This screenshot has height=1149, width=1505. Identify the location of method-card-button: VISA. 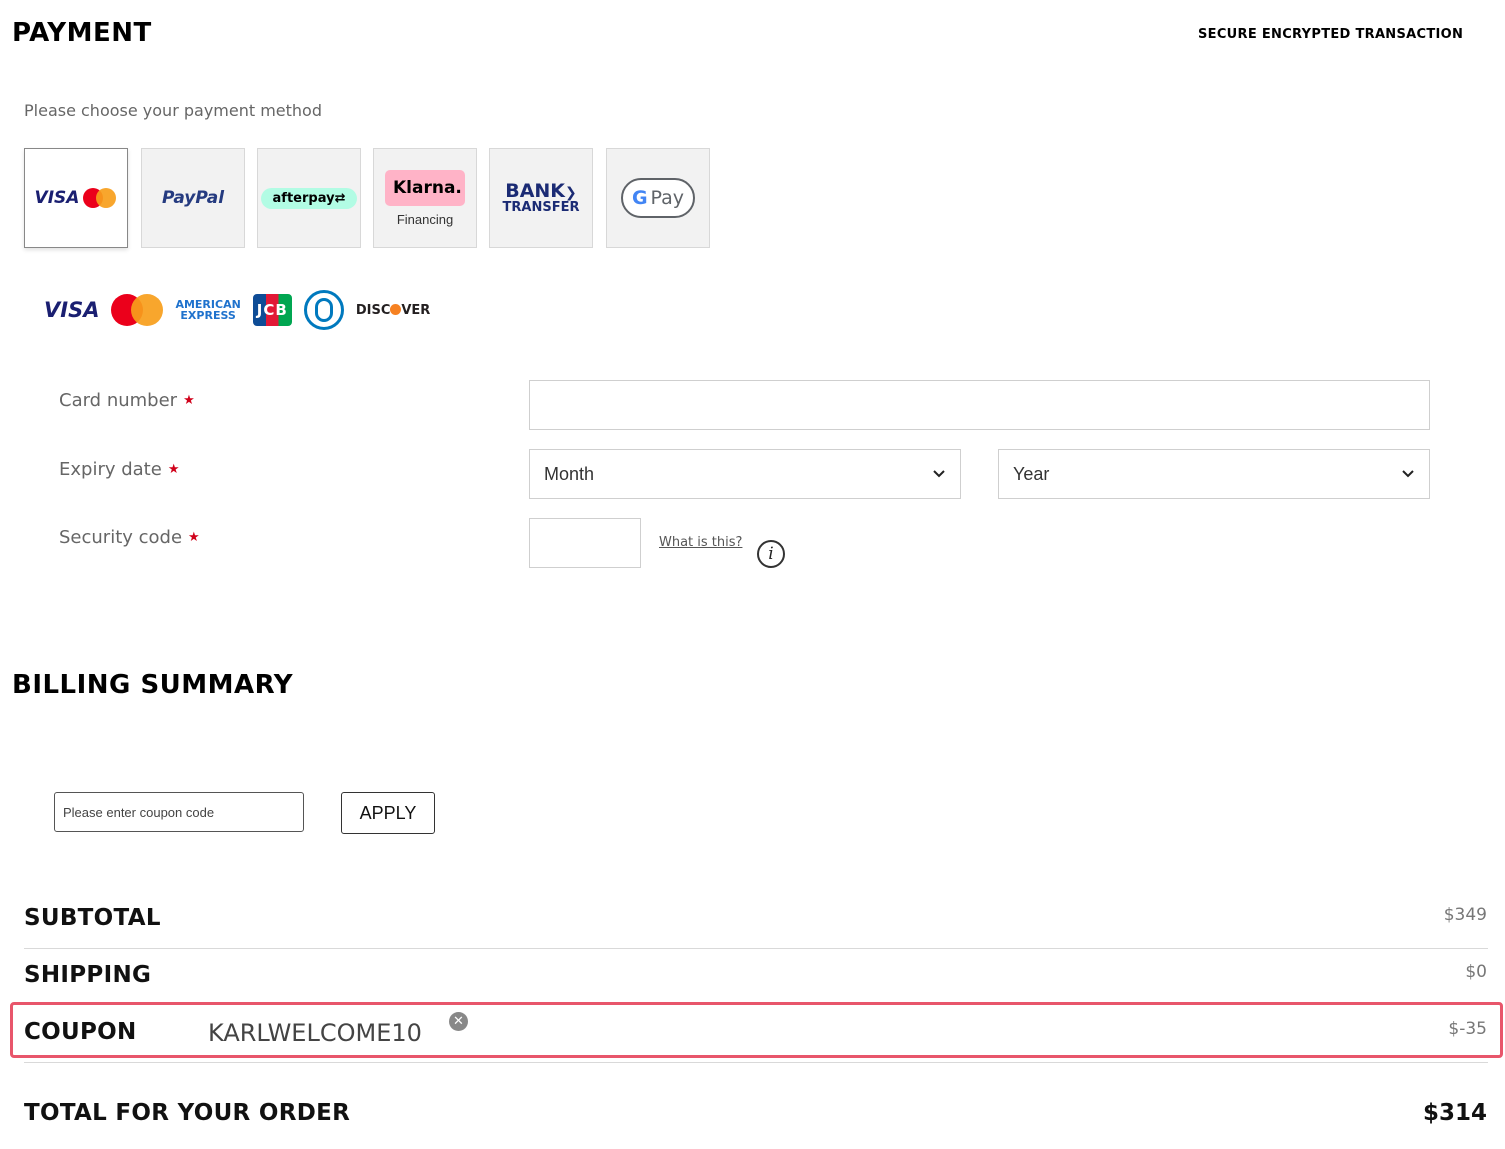
(76, 198).